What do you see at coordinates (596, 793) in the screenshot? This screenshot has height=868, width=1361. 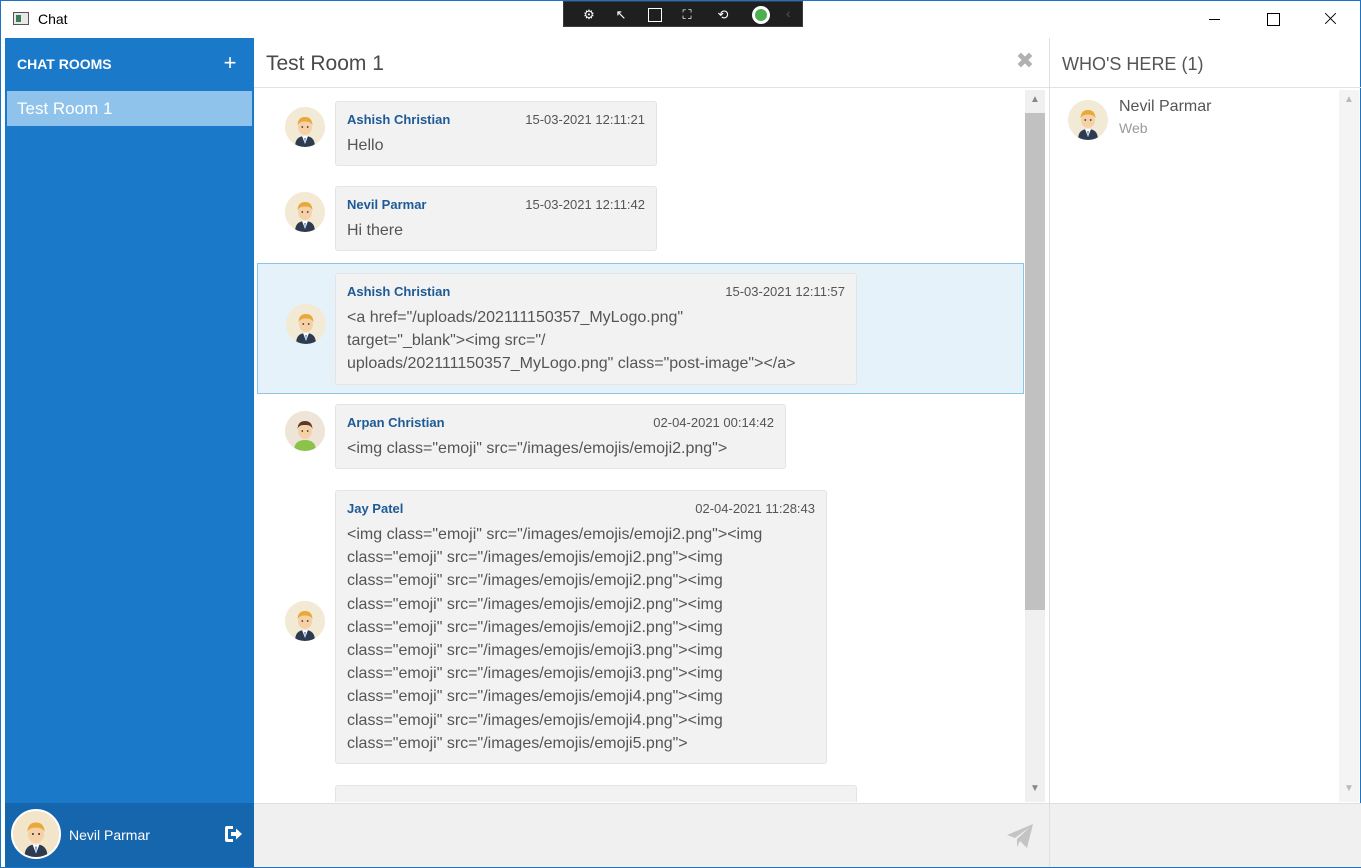 I see `message-bubble` at bounding box center [596, 793].